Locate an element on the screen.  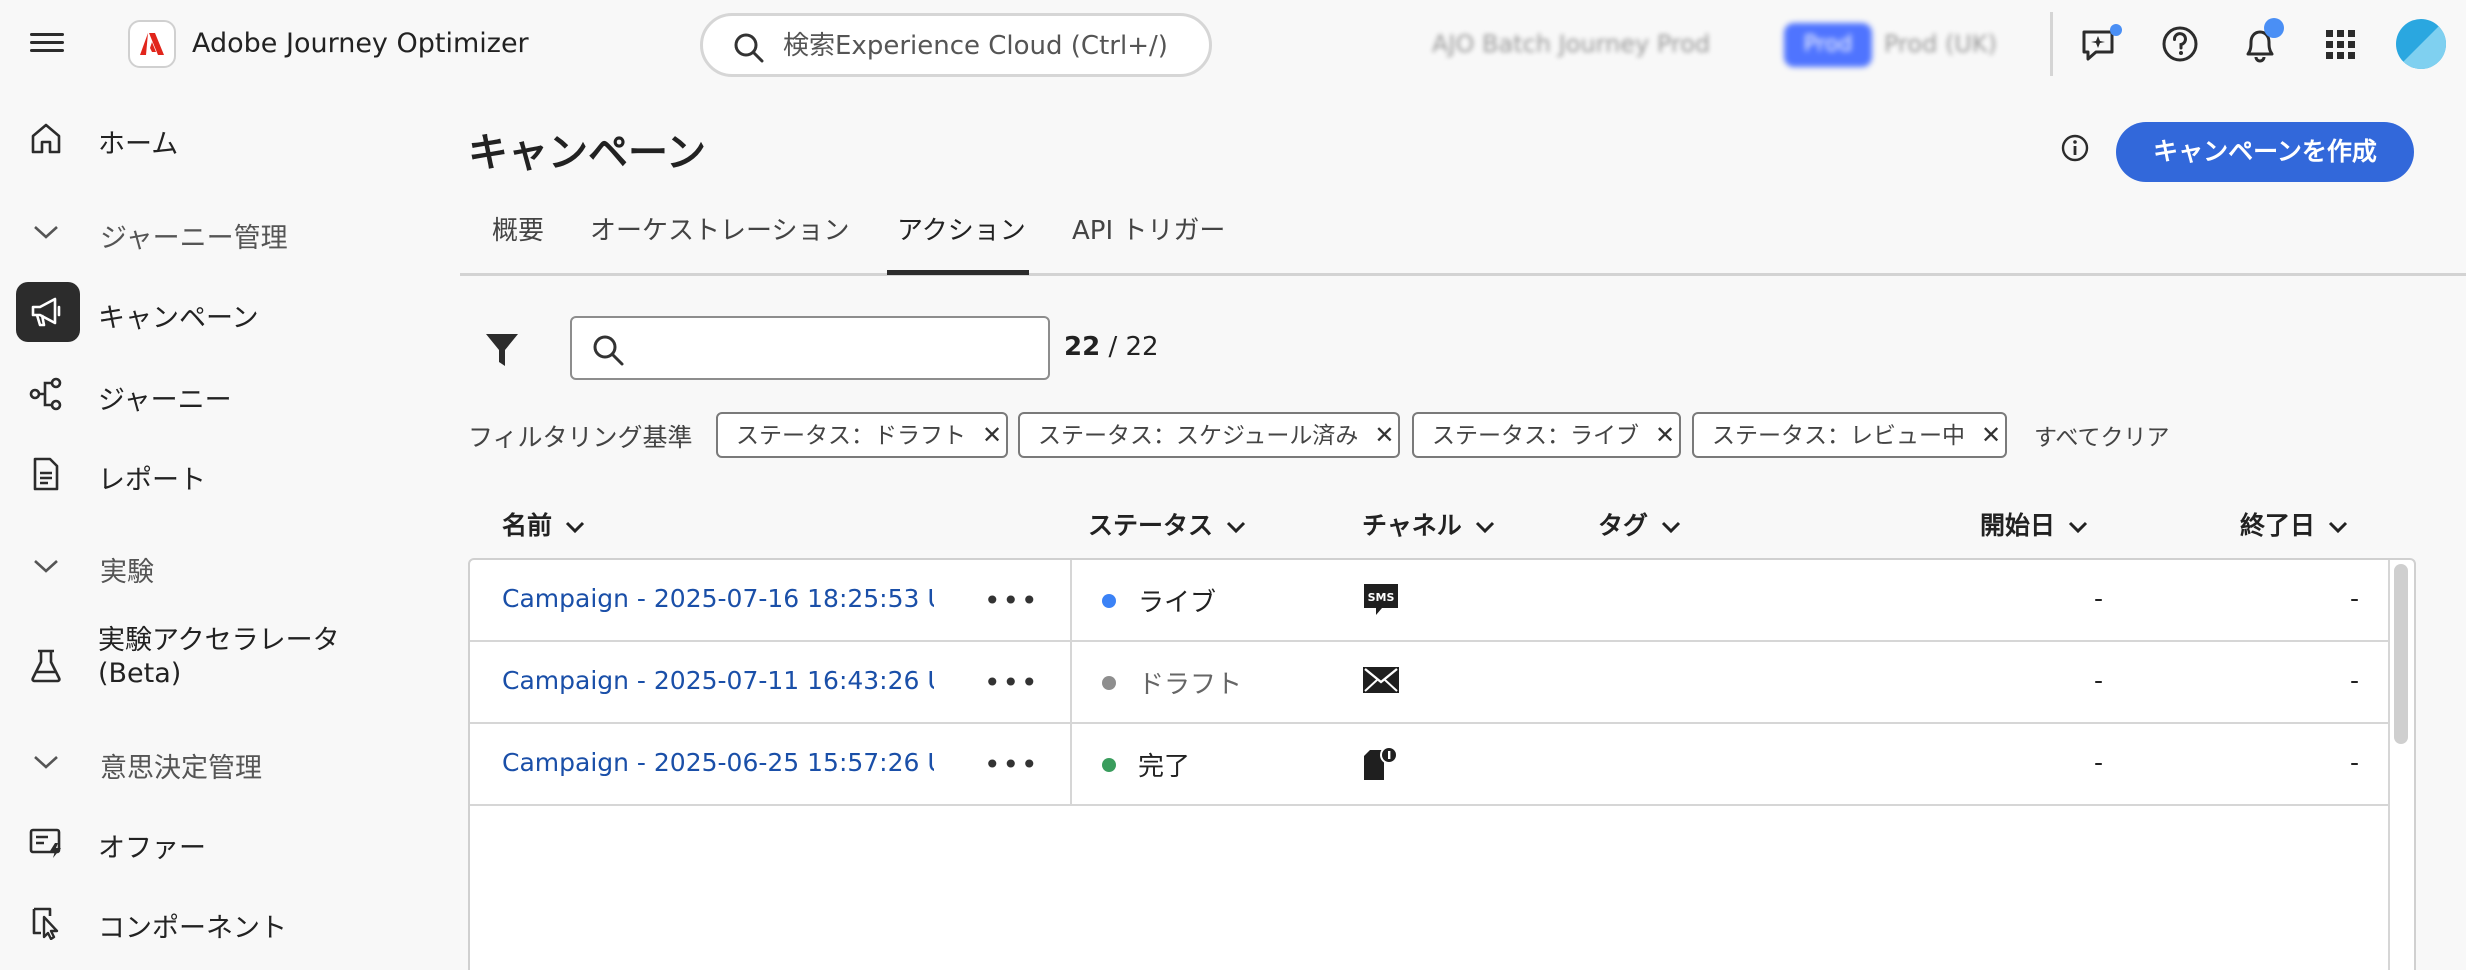
column-header-tags: タグ is located at coordinates (1640, 524).